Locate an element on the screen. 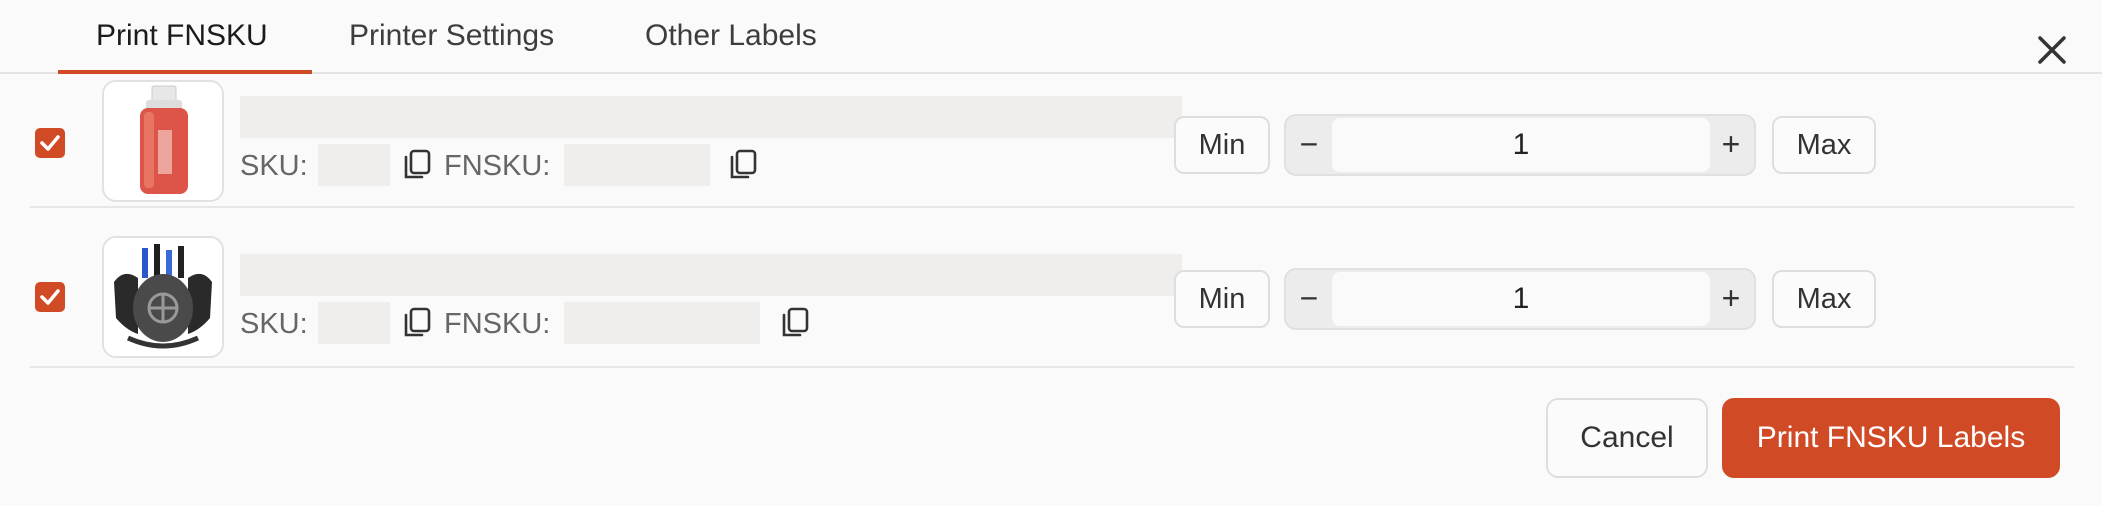 This screenshot has height=506, width=2102. dragon-pen-holder-image is located at coordinates (163, 297).